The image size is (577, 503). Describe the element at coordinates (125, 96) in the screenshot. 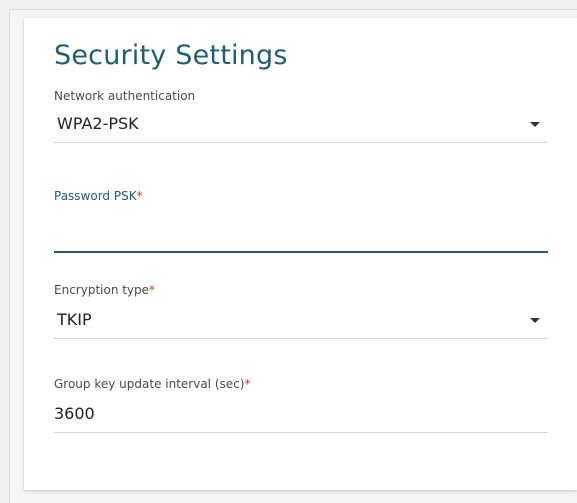

I see `network-auth-label: Network authentication` at that location.